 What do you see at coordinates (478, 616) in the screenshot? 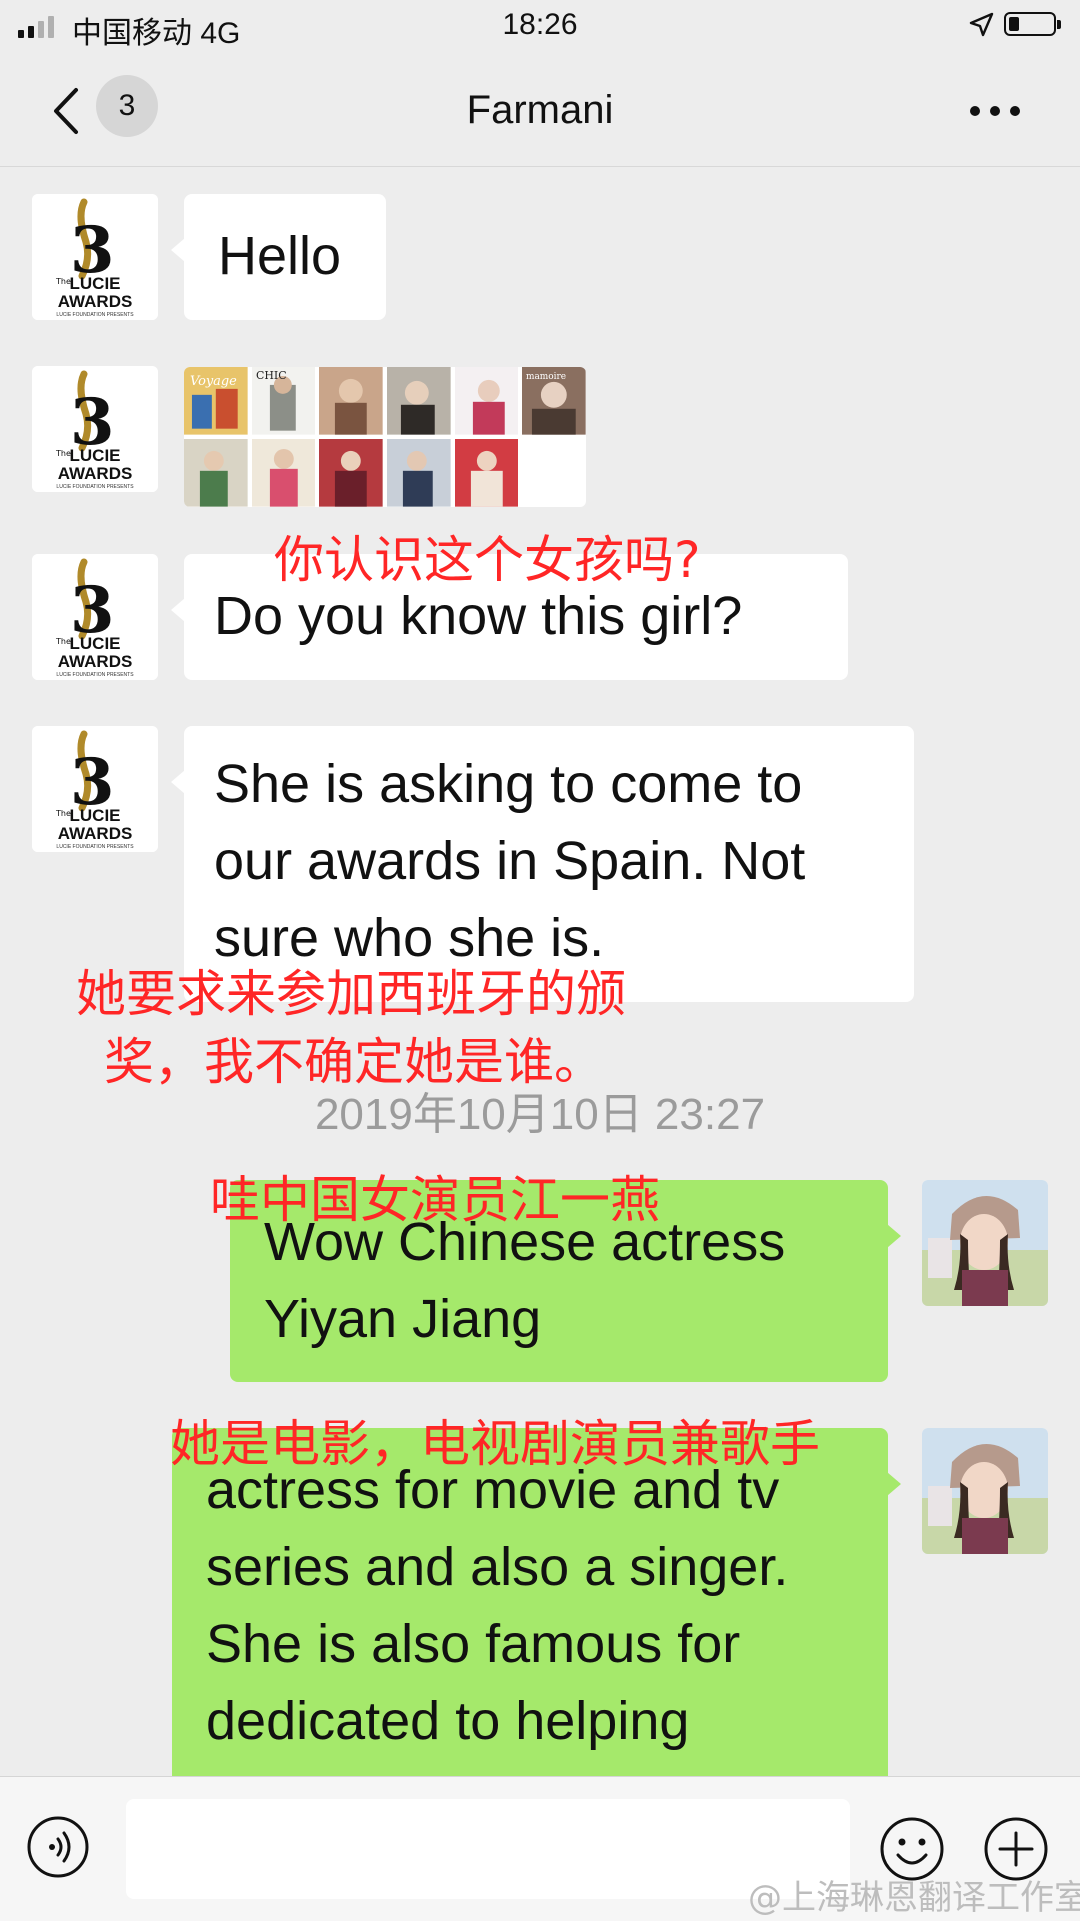
I see `message-text: Do you know this girl?` at bounding box center [478, 616].